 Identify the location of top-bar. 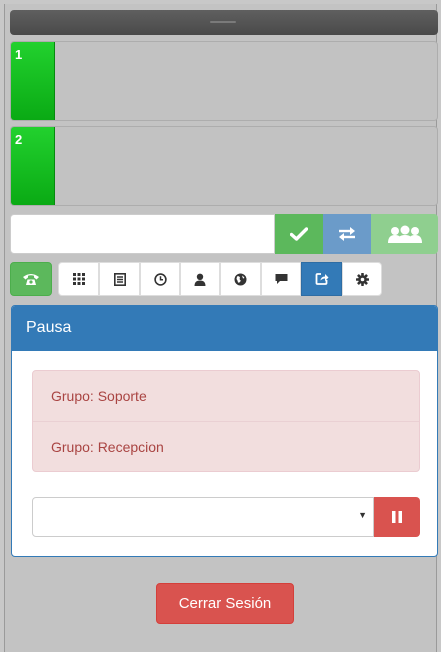
(224, 22).